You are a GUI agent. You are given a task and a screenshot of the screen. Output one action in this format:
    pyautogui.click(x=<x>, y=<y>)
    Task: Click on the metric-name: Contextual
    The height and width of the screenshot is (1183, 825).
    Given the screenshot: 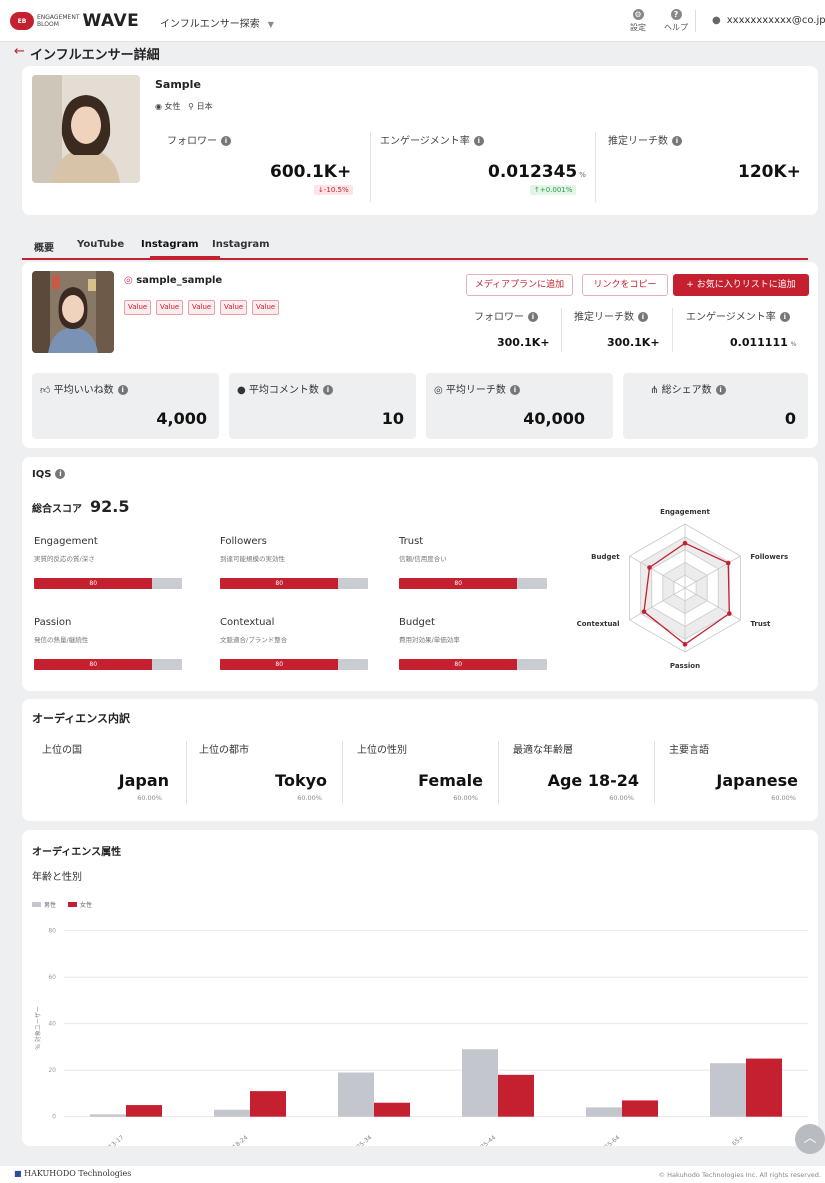 What is the action you would take?
    pyautogui.click(x=247, y=622)
    